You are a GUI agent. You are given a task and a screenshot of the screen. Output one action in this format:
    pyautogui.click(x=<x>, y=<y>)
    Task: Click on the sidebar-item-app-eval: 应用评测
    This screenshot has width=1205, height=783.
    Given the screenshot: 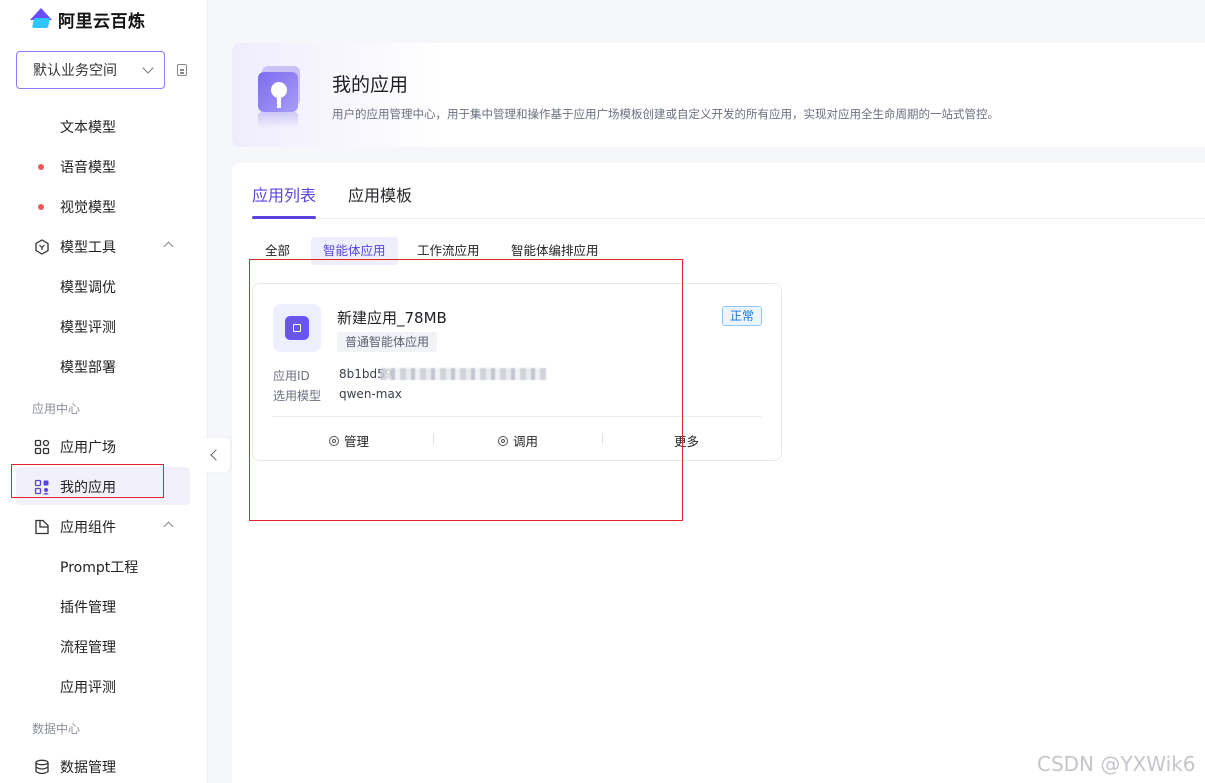 What is the action you would take?
    pyautogui.click(x=103, y=687)
    